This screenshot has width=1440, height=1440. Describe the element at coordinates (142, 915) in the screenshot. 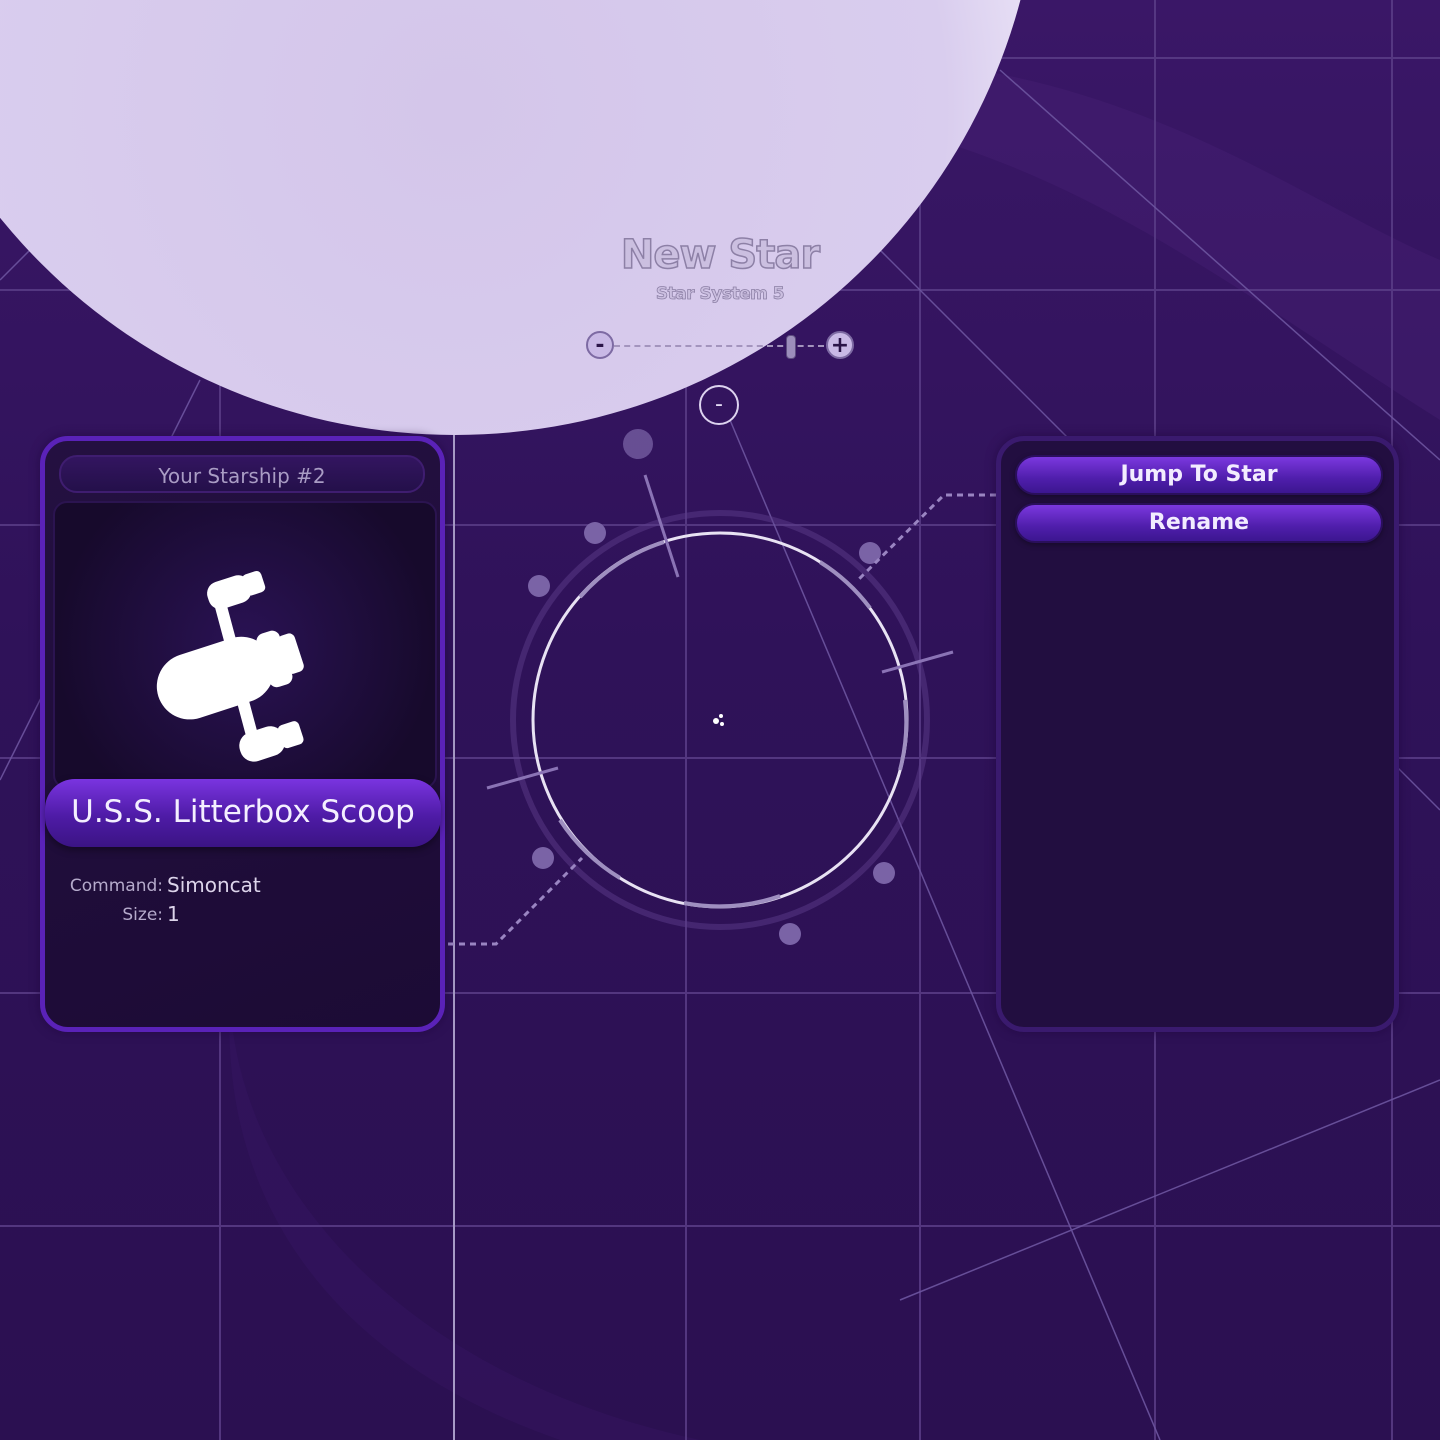

I see `size-label: Size:` at that location.